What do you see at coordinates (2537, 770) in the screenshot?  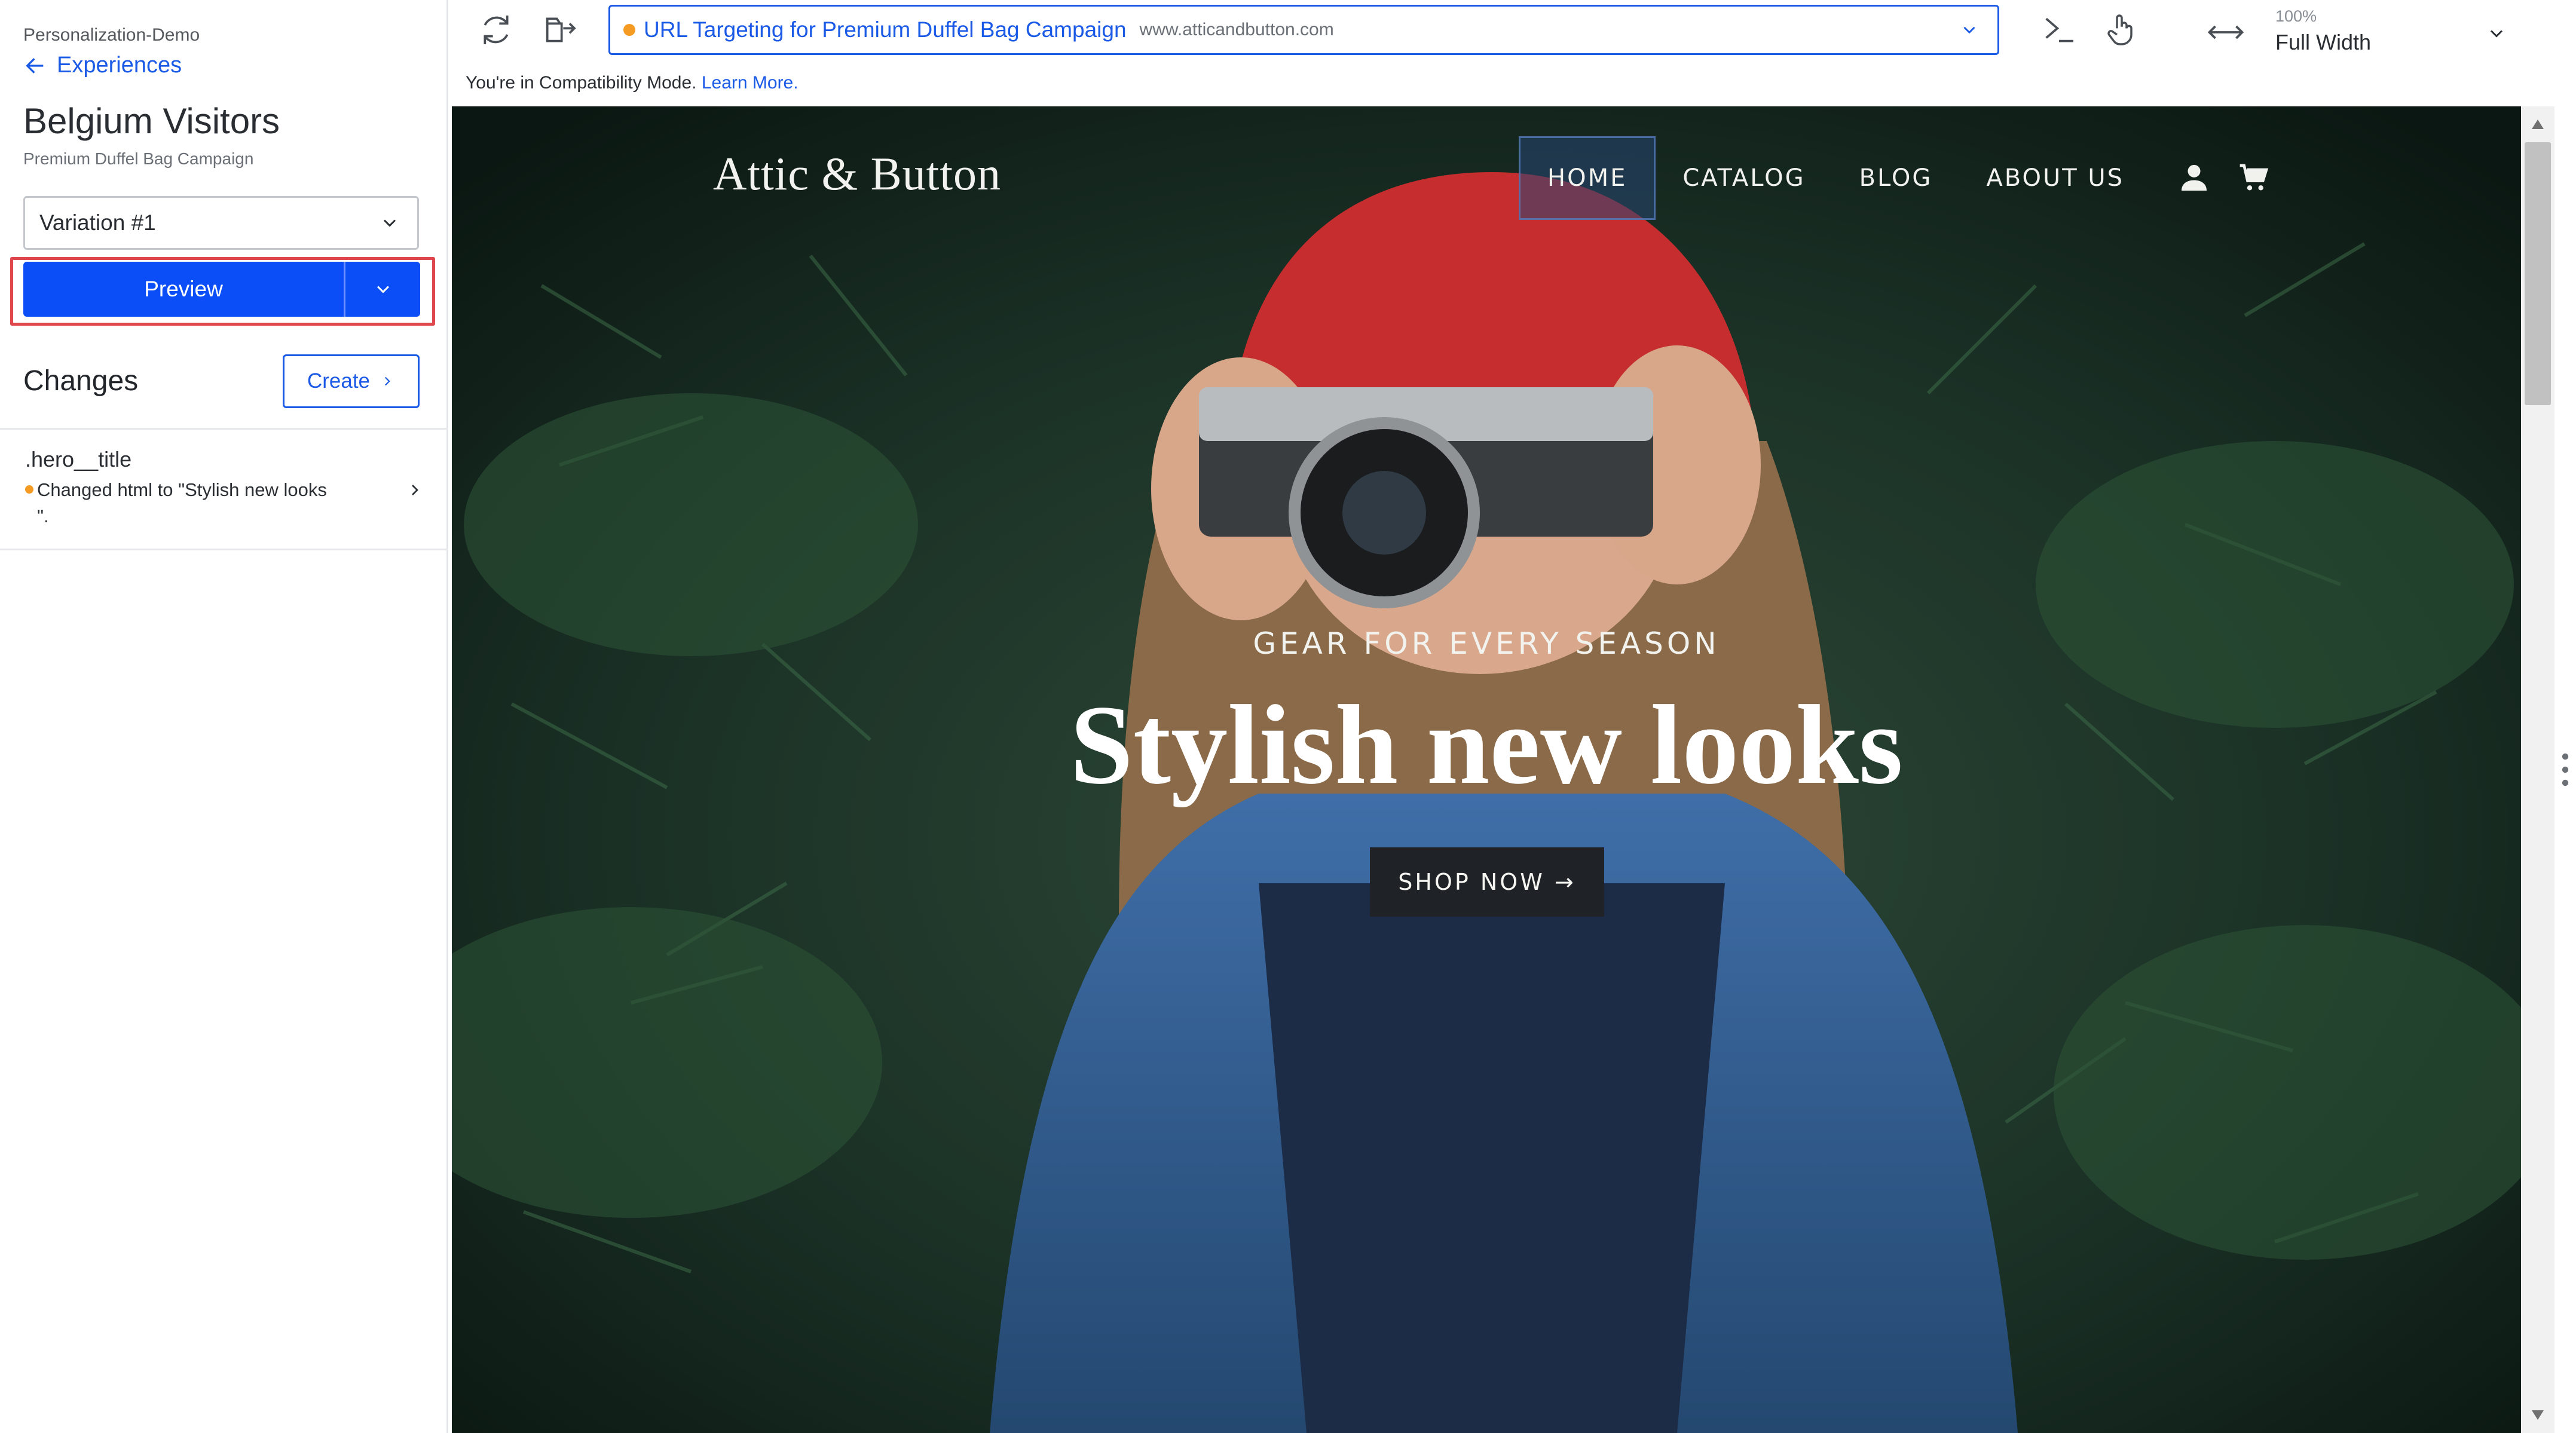 I see `preview-scrollbar` at bounding box center [2537, 770].